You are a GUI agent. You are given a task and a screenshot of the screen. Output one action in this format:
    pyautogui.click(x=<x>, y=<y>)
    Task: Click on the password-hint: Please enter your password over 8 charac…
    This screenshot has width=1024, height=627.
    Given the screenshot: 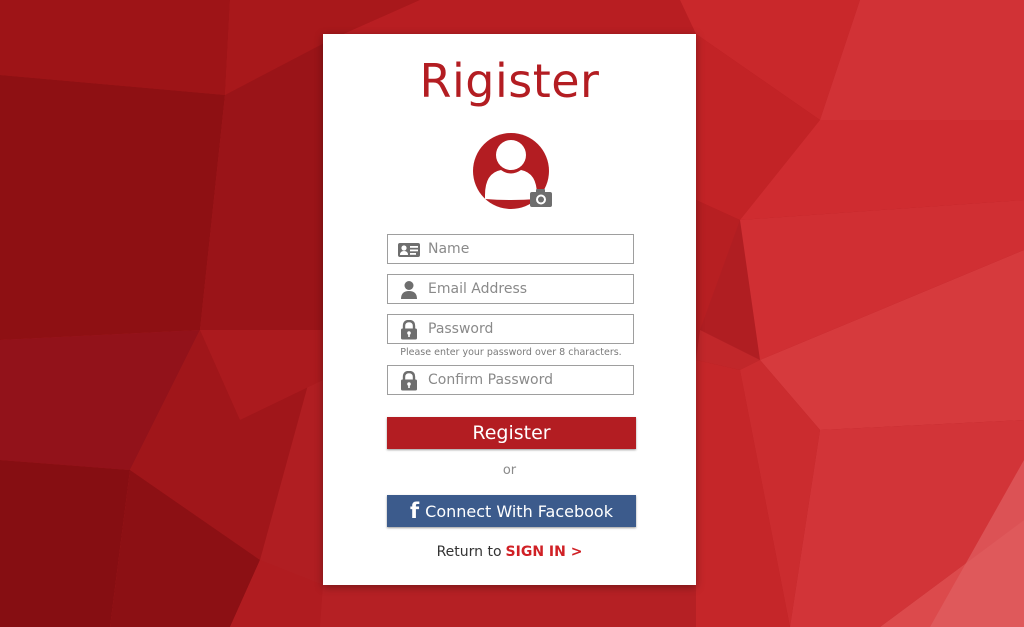 What is the action you would take?
    pyautogui.click(x=511, y=352)
    